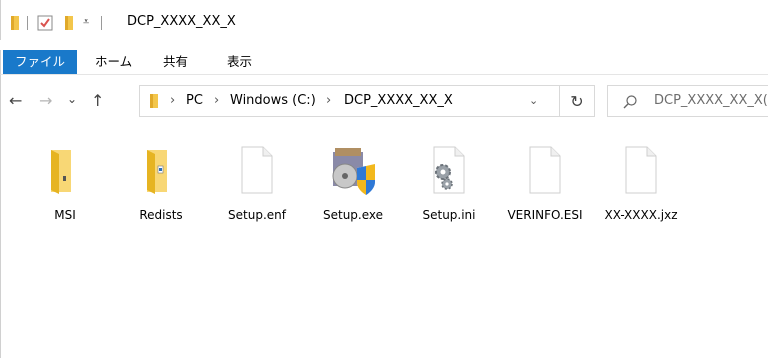  What do you see at coordinates (711, 100) in the screenshot?
I see `search-input: DCP_XXXX_XX_X(` at bounding box center [711, 100].